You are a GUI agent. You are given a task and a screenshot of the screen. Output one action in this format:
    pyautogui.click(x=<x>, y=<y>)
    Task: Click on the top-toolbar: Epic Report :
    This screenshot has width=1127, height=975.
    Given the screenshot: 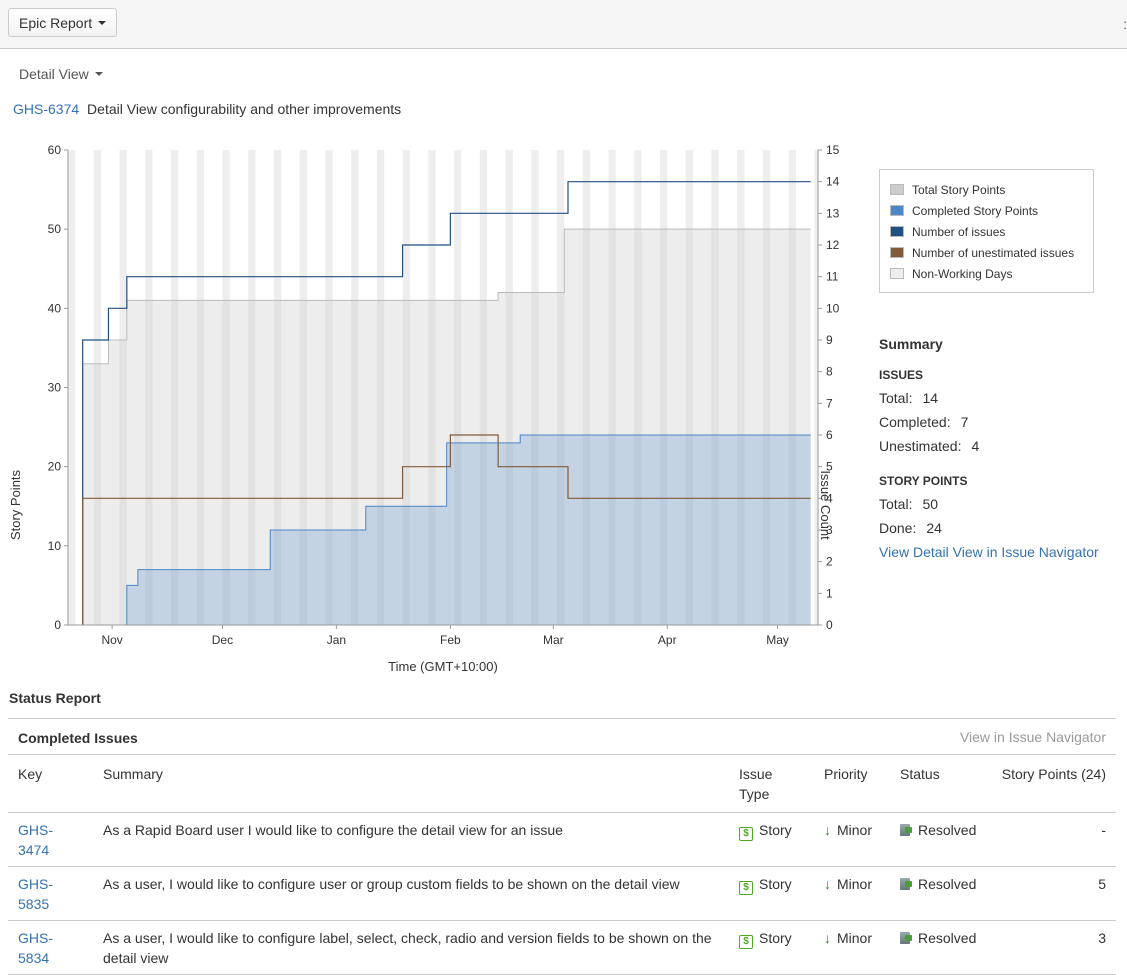 What is the action you would take?
    pyautogui.click(x=563, y=24)
    